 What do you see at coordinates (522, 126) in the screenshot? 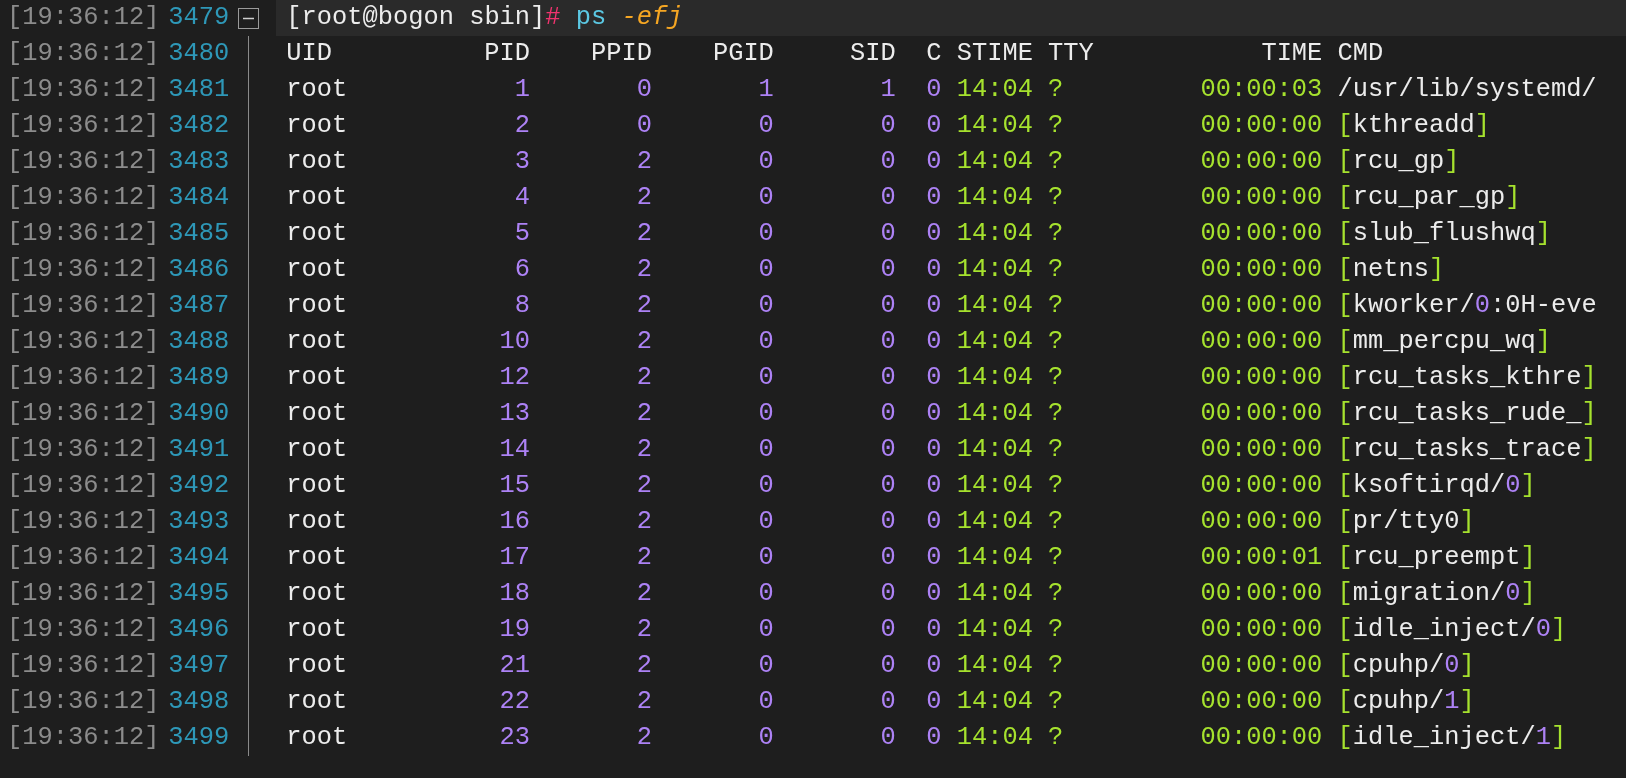
I see `pid-cell-text: 2` at bounding box center [522, 126].